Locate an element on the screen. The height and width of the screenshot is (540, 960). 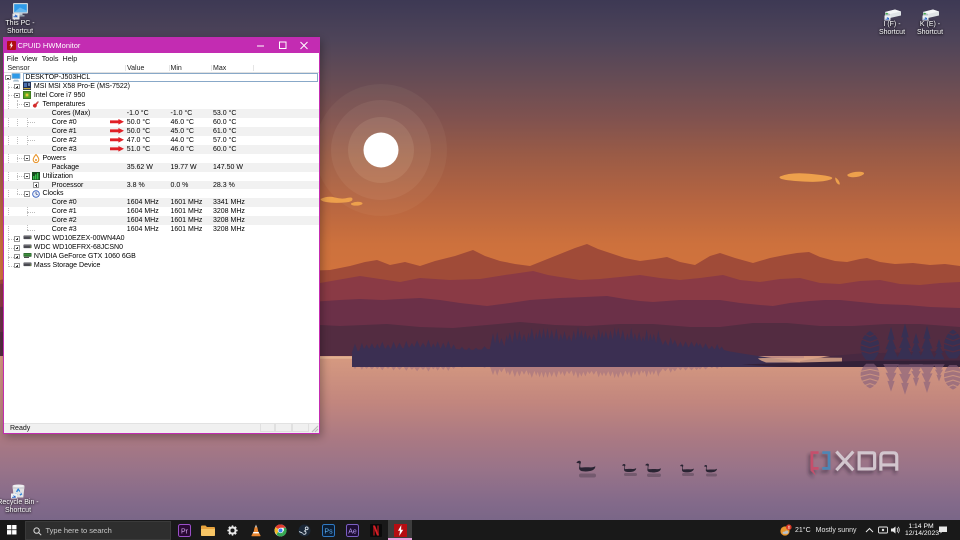
svg-text: Ps is located at coordinates (328, 531).